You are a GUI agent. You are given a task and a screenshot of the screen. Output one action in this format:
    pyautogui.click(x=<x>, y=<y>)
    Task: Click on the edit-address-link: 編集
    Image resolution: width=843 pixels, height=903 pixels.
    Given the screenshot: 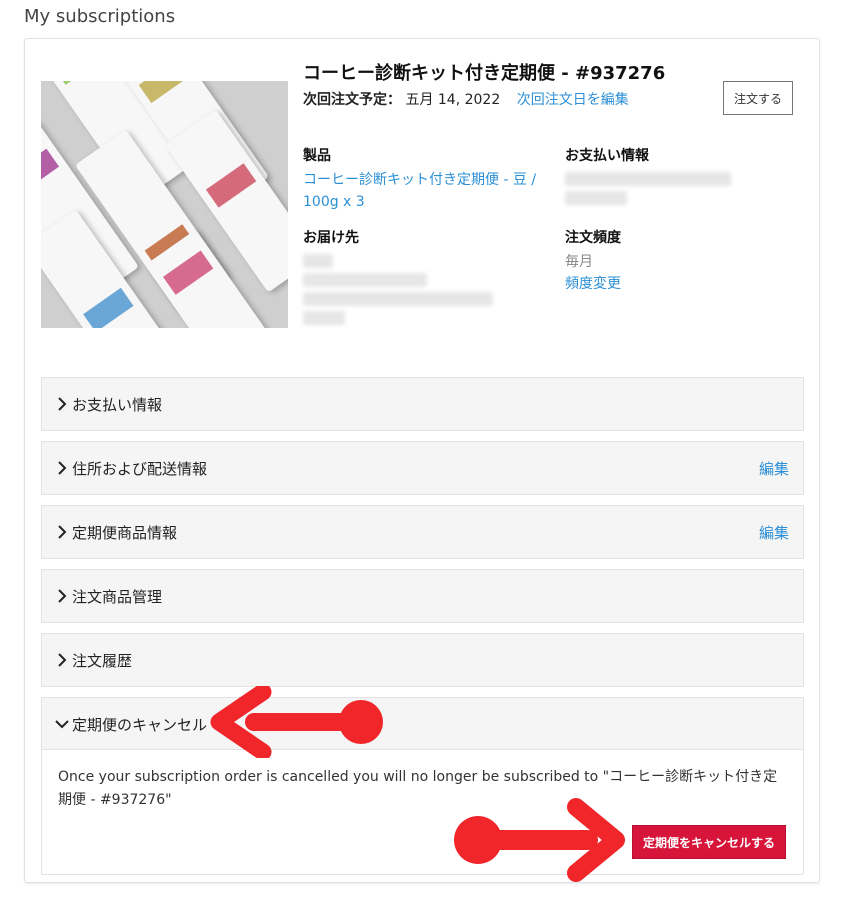 What is the action you would take?
    pyautogui.click(x=774, y=468)
    